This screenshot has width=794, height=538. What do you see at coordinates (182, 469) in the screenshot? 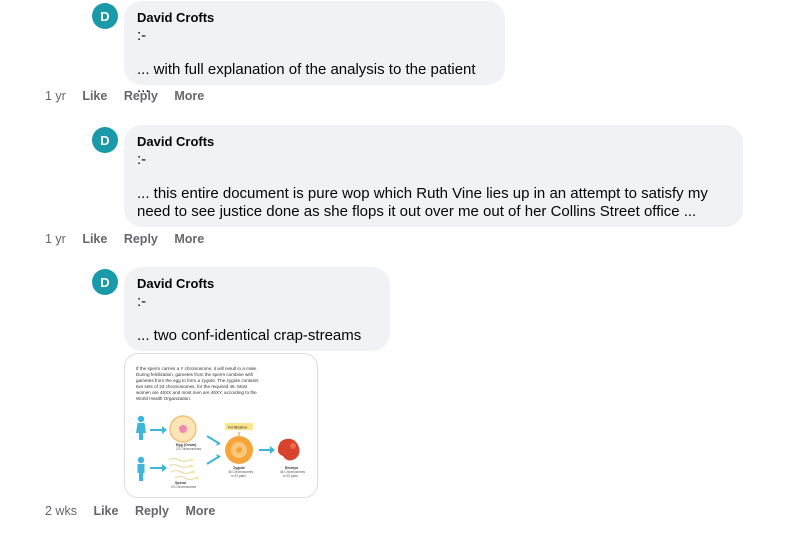
I see `sperm-icon` at bounding box center [182, 469].